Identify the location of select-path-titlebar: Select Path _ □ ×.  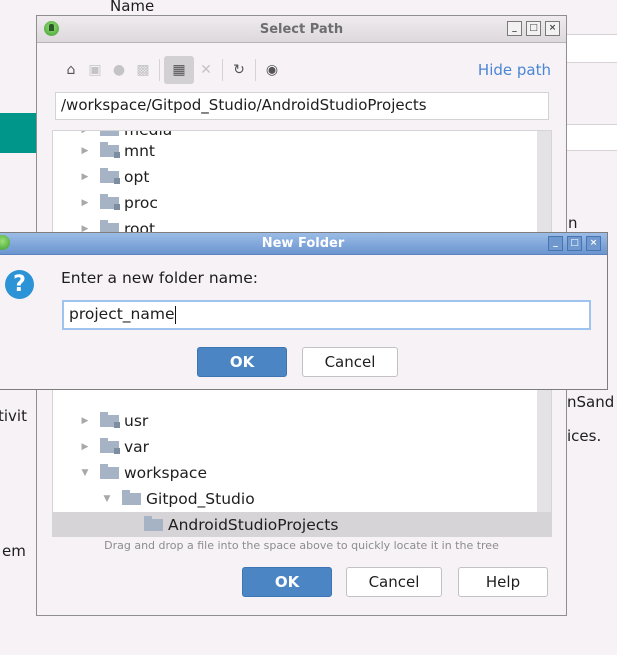
(301, 29).